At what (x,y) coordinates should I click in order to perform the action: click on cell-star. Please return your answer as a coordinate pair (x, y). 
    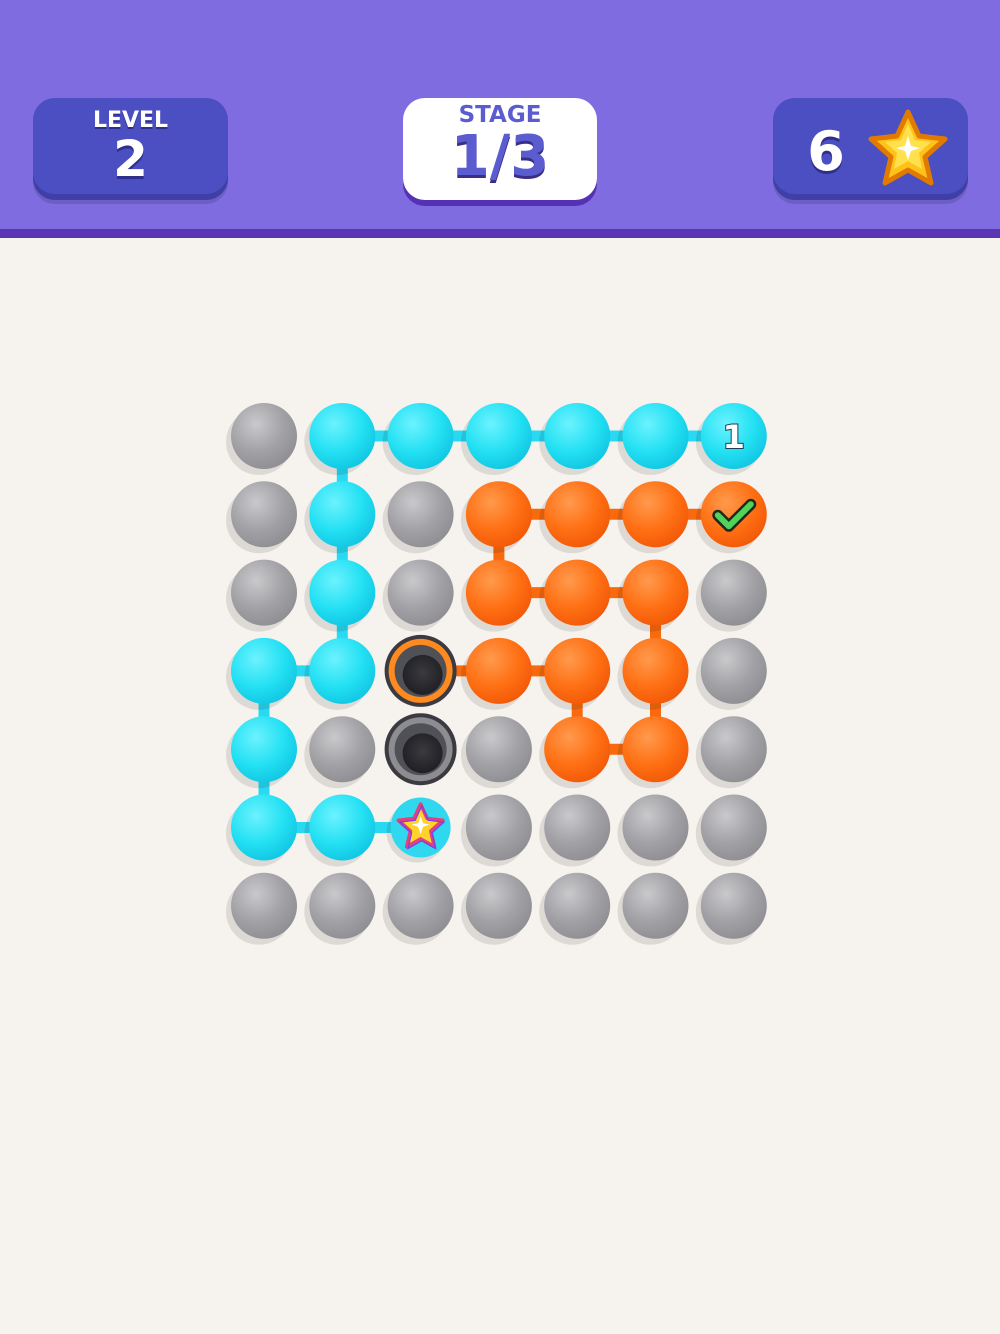
    Looking at the image, I should click on (418, 830).